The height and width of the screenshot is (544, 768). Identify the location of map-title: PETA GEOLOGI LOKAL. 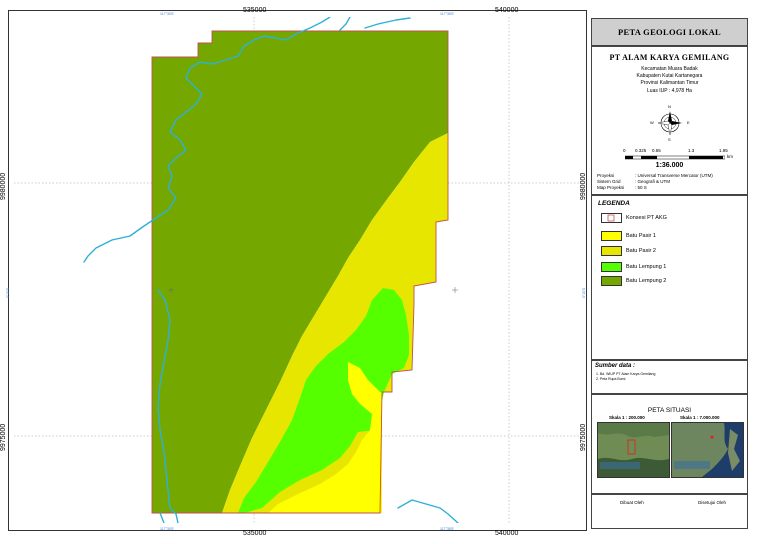
(669, 32).